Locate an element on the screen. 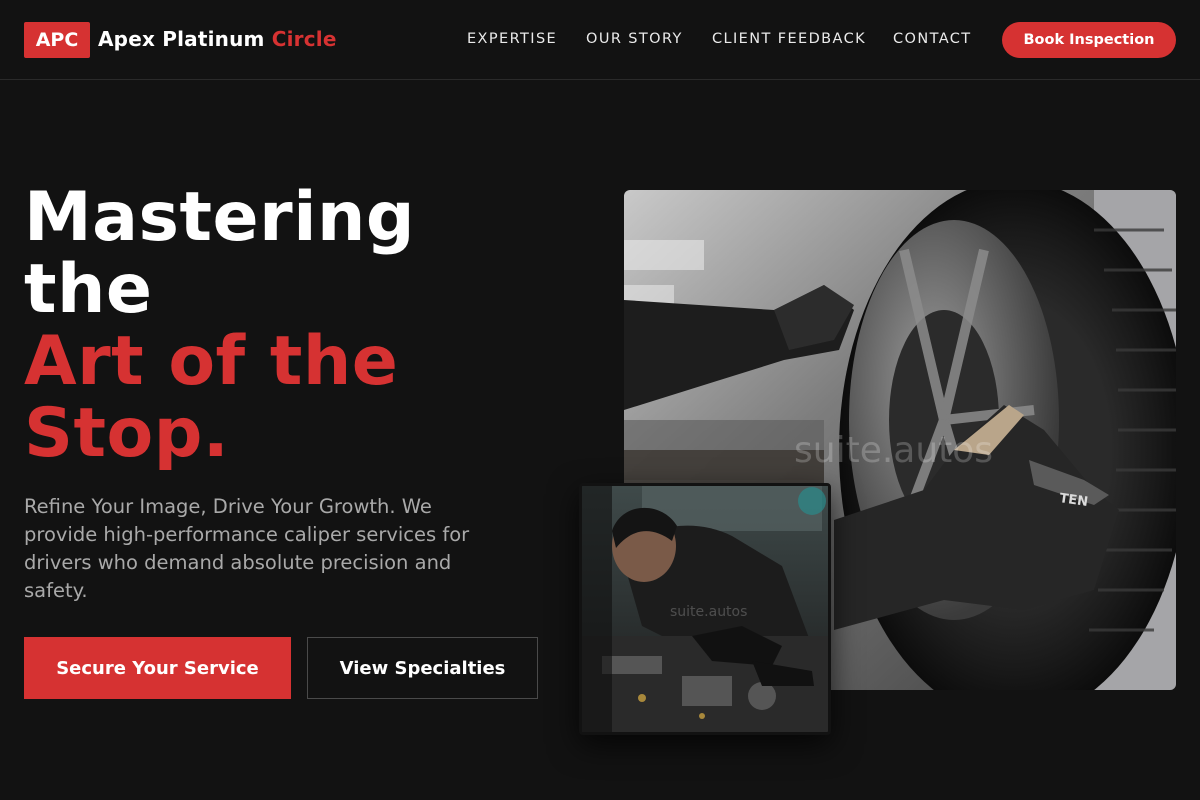  nav-link-expertise: EXPERTISE is located at coordinates (512, 39).